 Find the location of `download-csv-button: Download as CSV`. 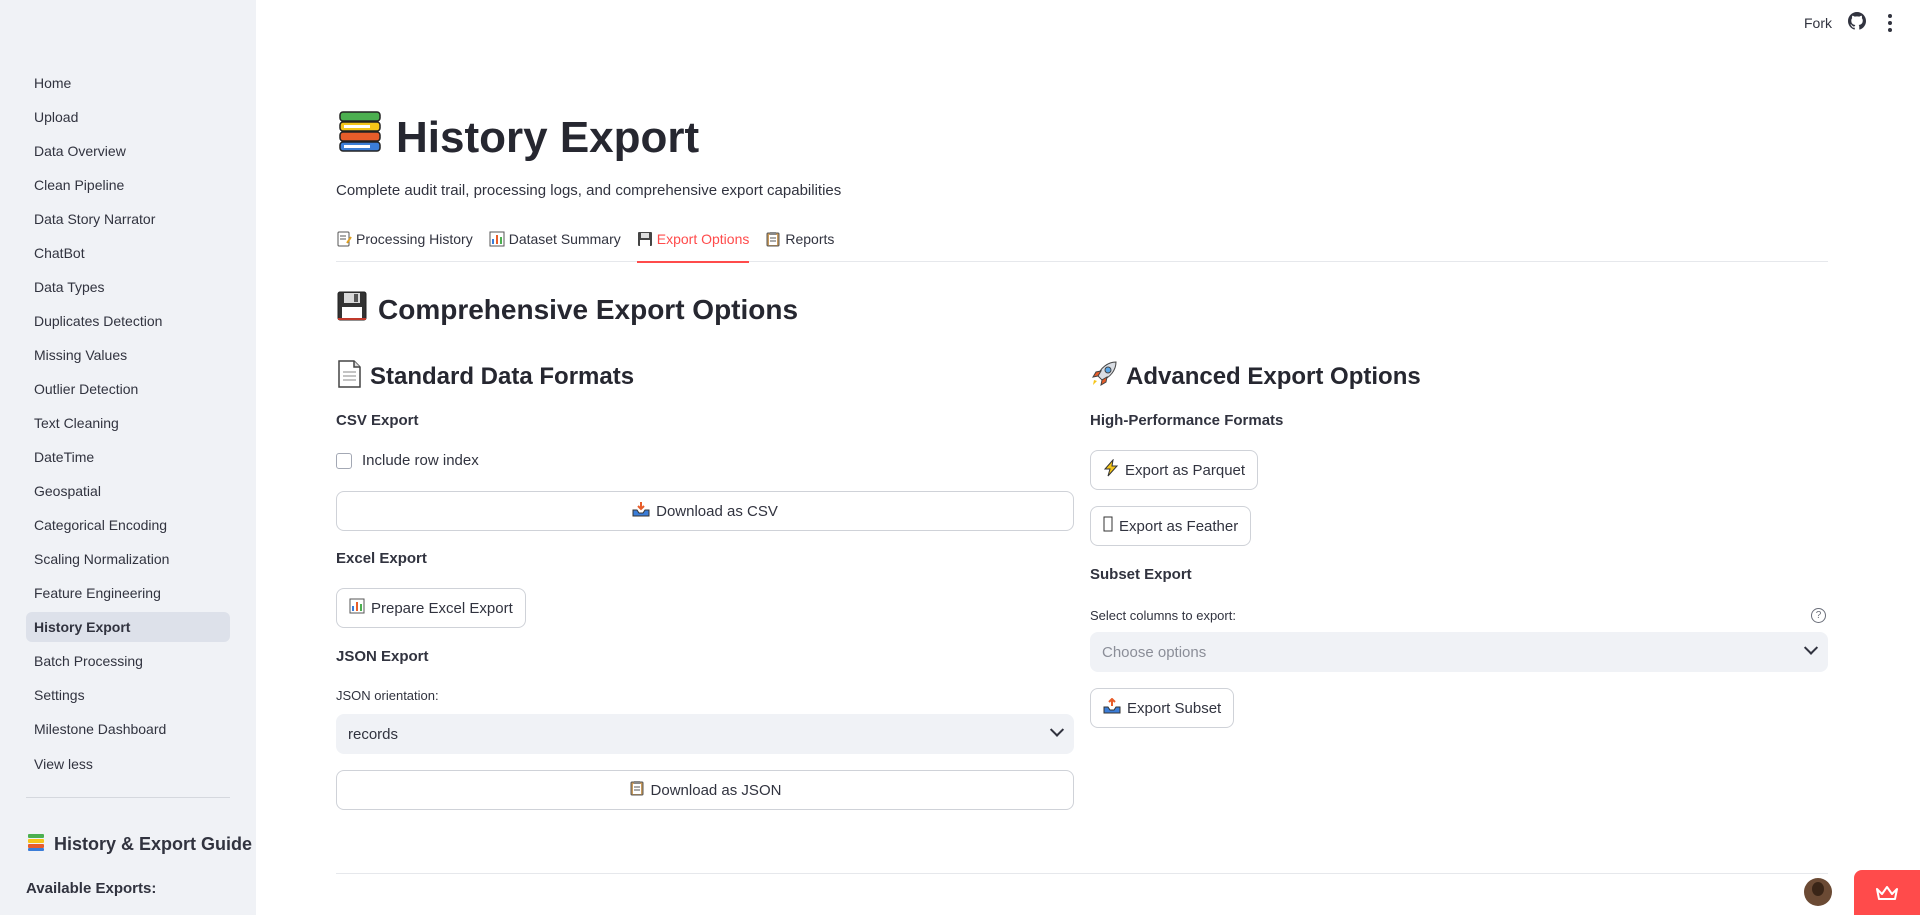

download-csv-button: Download as CSV is located at coordinates (705, 511).